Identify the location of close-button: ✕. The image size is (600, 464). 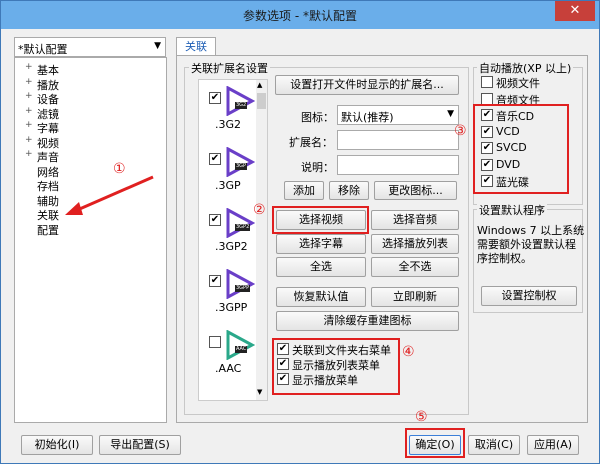
(575, 11).